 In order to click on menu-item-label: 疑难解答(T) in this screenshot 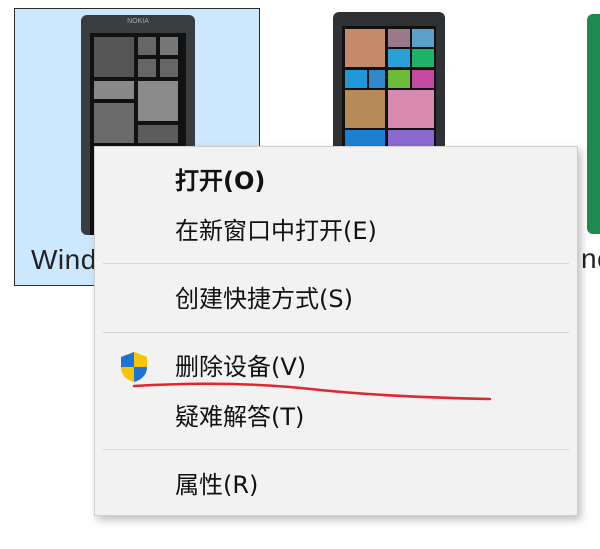, I will do `click(240, 417)`.